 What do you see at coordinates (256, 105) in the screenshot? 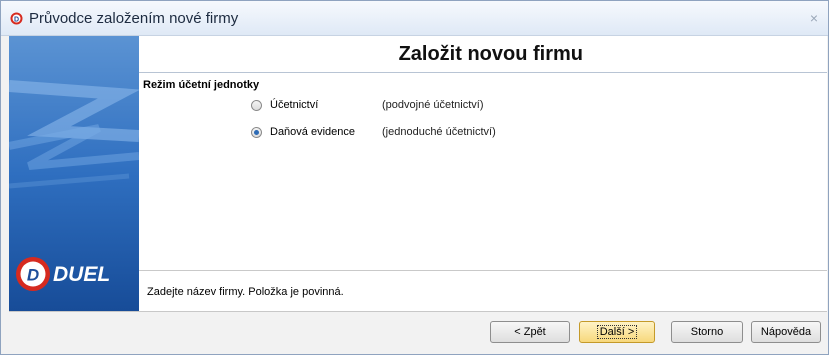
I see `radio-ucetnictvi` at bounding box center [256, 105].